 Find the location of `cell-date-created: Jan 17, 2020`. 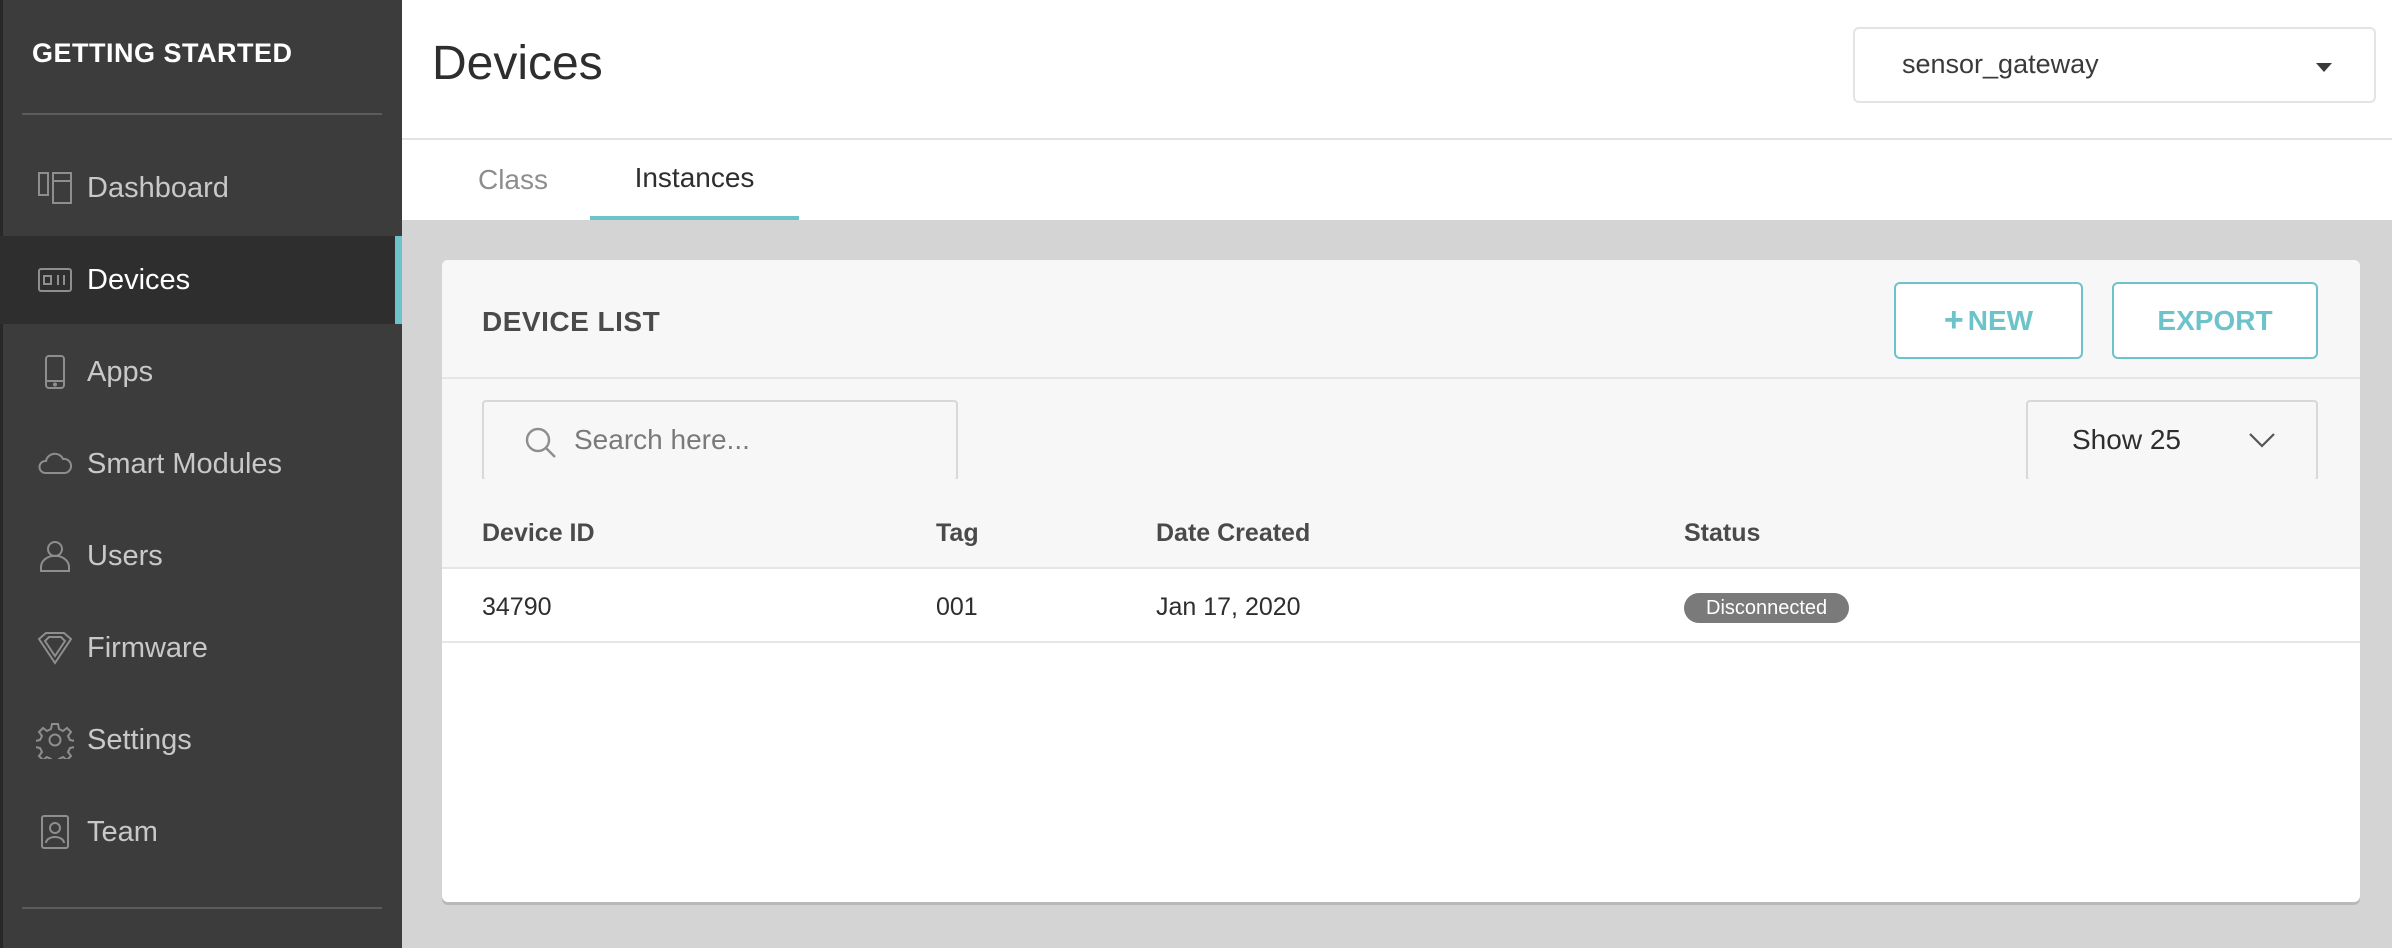

cell-date-created: Jan 17, 2020 is located at coordinates (1228, 607).